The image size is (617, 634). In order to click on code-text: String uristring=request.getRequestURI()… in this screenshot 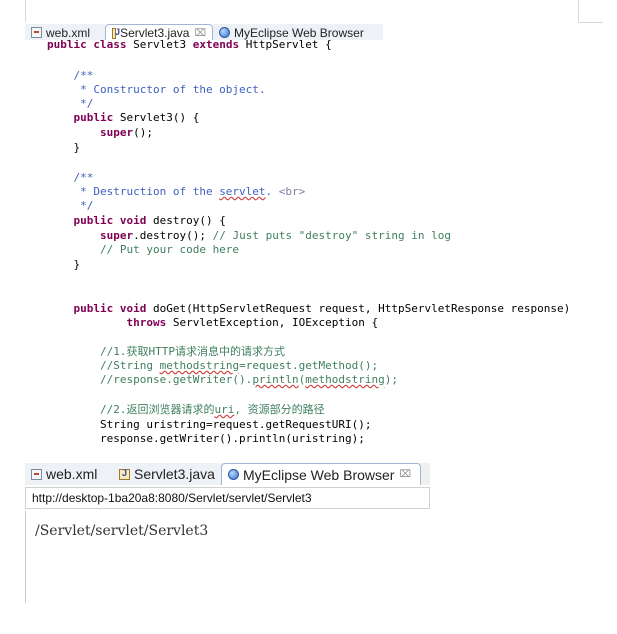, I will do `click(209, 424)`.